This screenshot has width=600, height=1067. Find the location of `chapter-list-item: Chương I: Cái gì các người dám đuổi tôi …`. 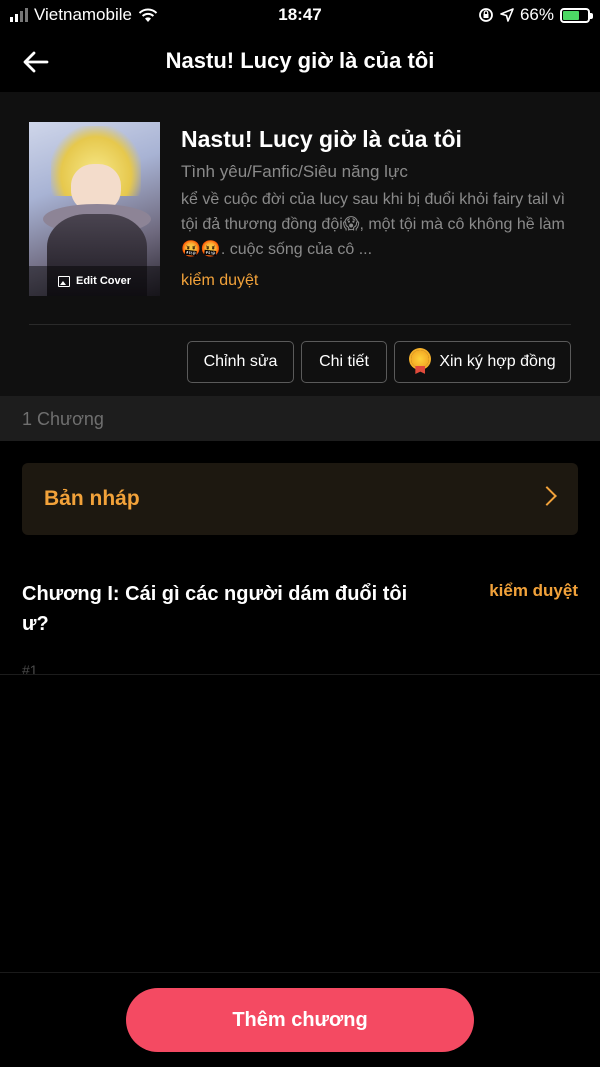

chapter-list-item: Chương I: Cái gì các người dám đuổi tôi … is located at coordinates (300, 621).